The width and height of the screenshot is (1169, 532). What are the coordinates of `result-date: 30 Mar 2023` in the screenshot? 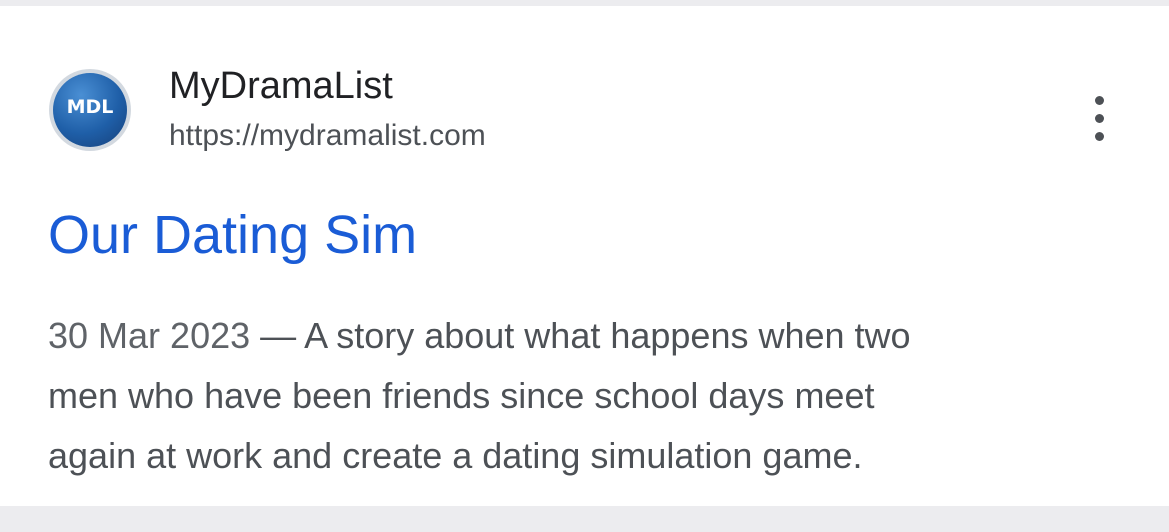 It's located at (149, 335).